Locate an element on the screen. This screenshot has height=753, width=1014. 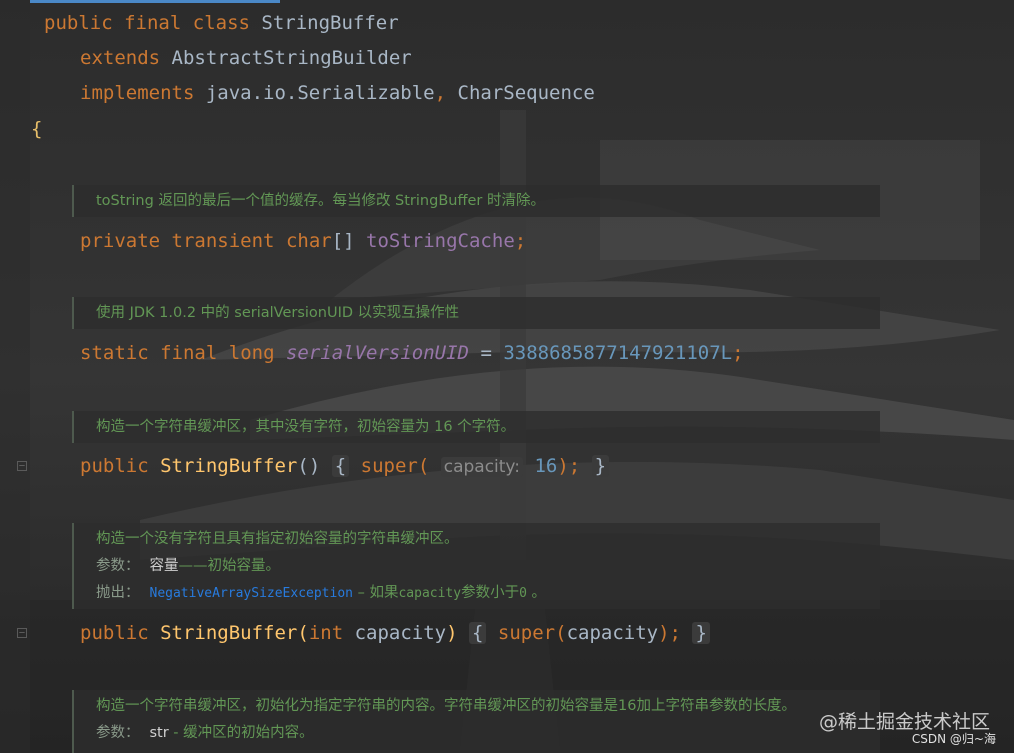
extends-line: extends AbstractStringBuilder is located at coordinates (246, 58).